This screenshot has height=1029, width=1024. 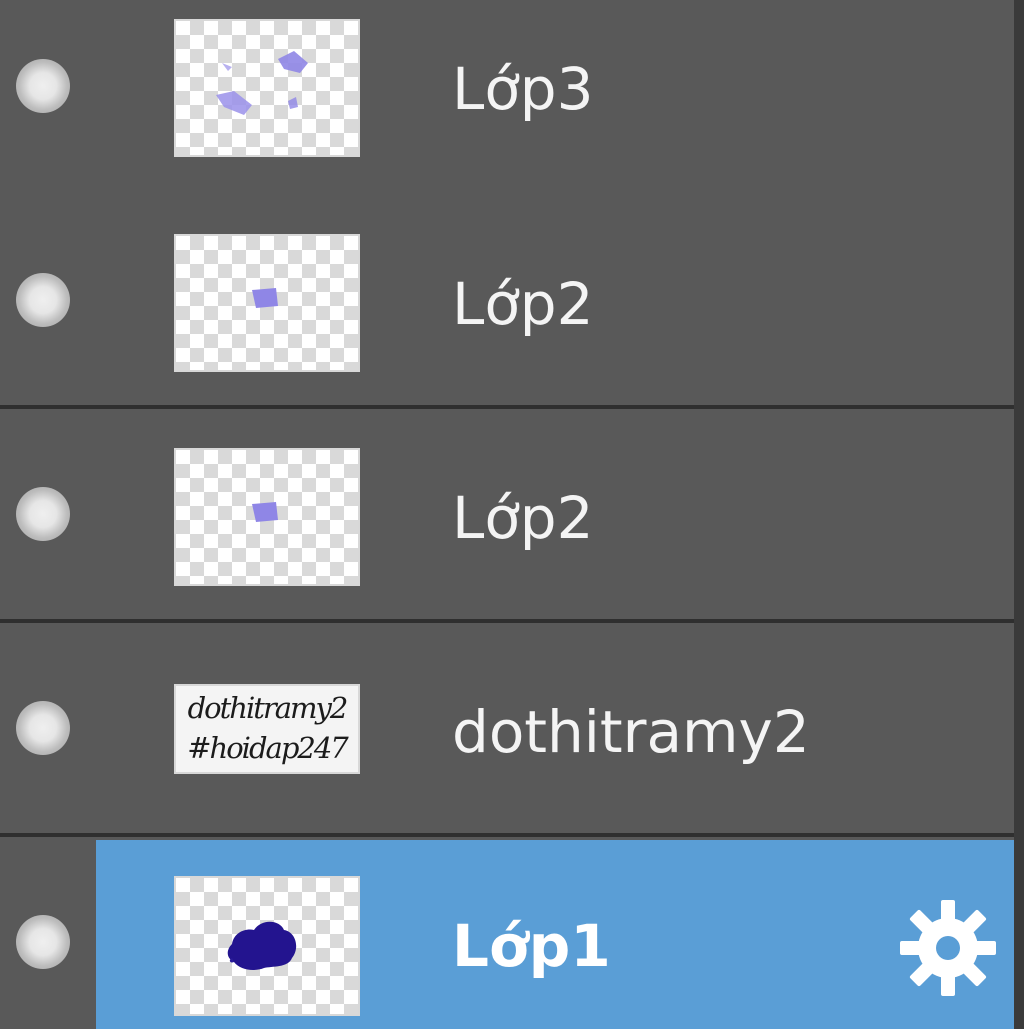 What do you see at coordinates (267, 748) in the screenshot?
I see `thumbnail-text-line: #hoidap247` at bounding box center [267, 748].